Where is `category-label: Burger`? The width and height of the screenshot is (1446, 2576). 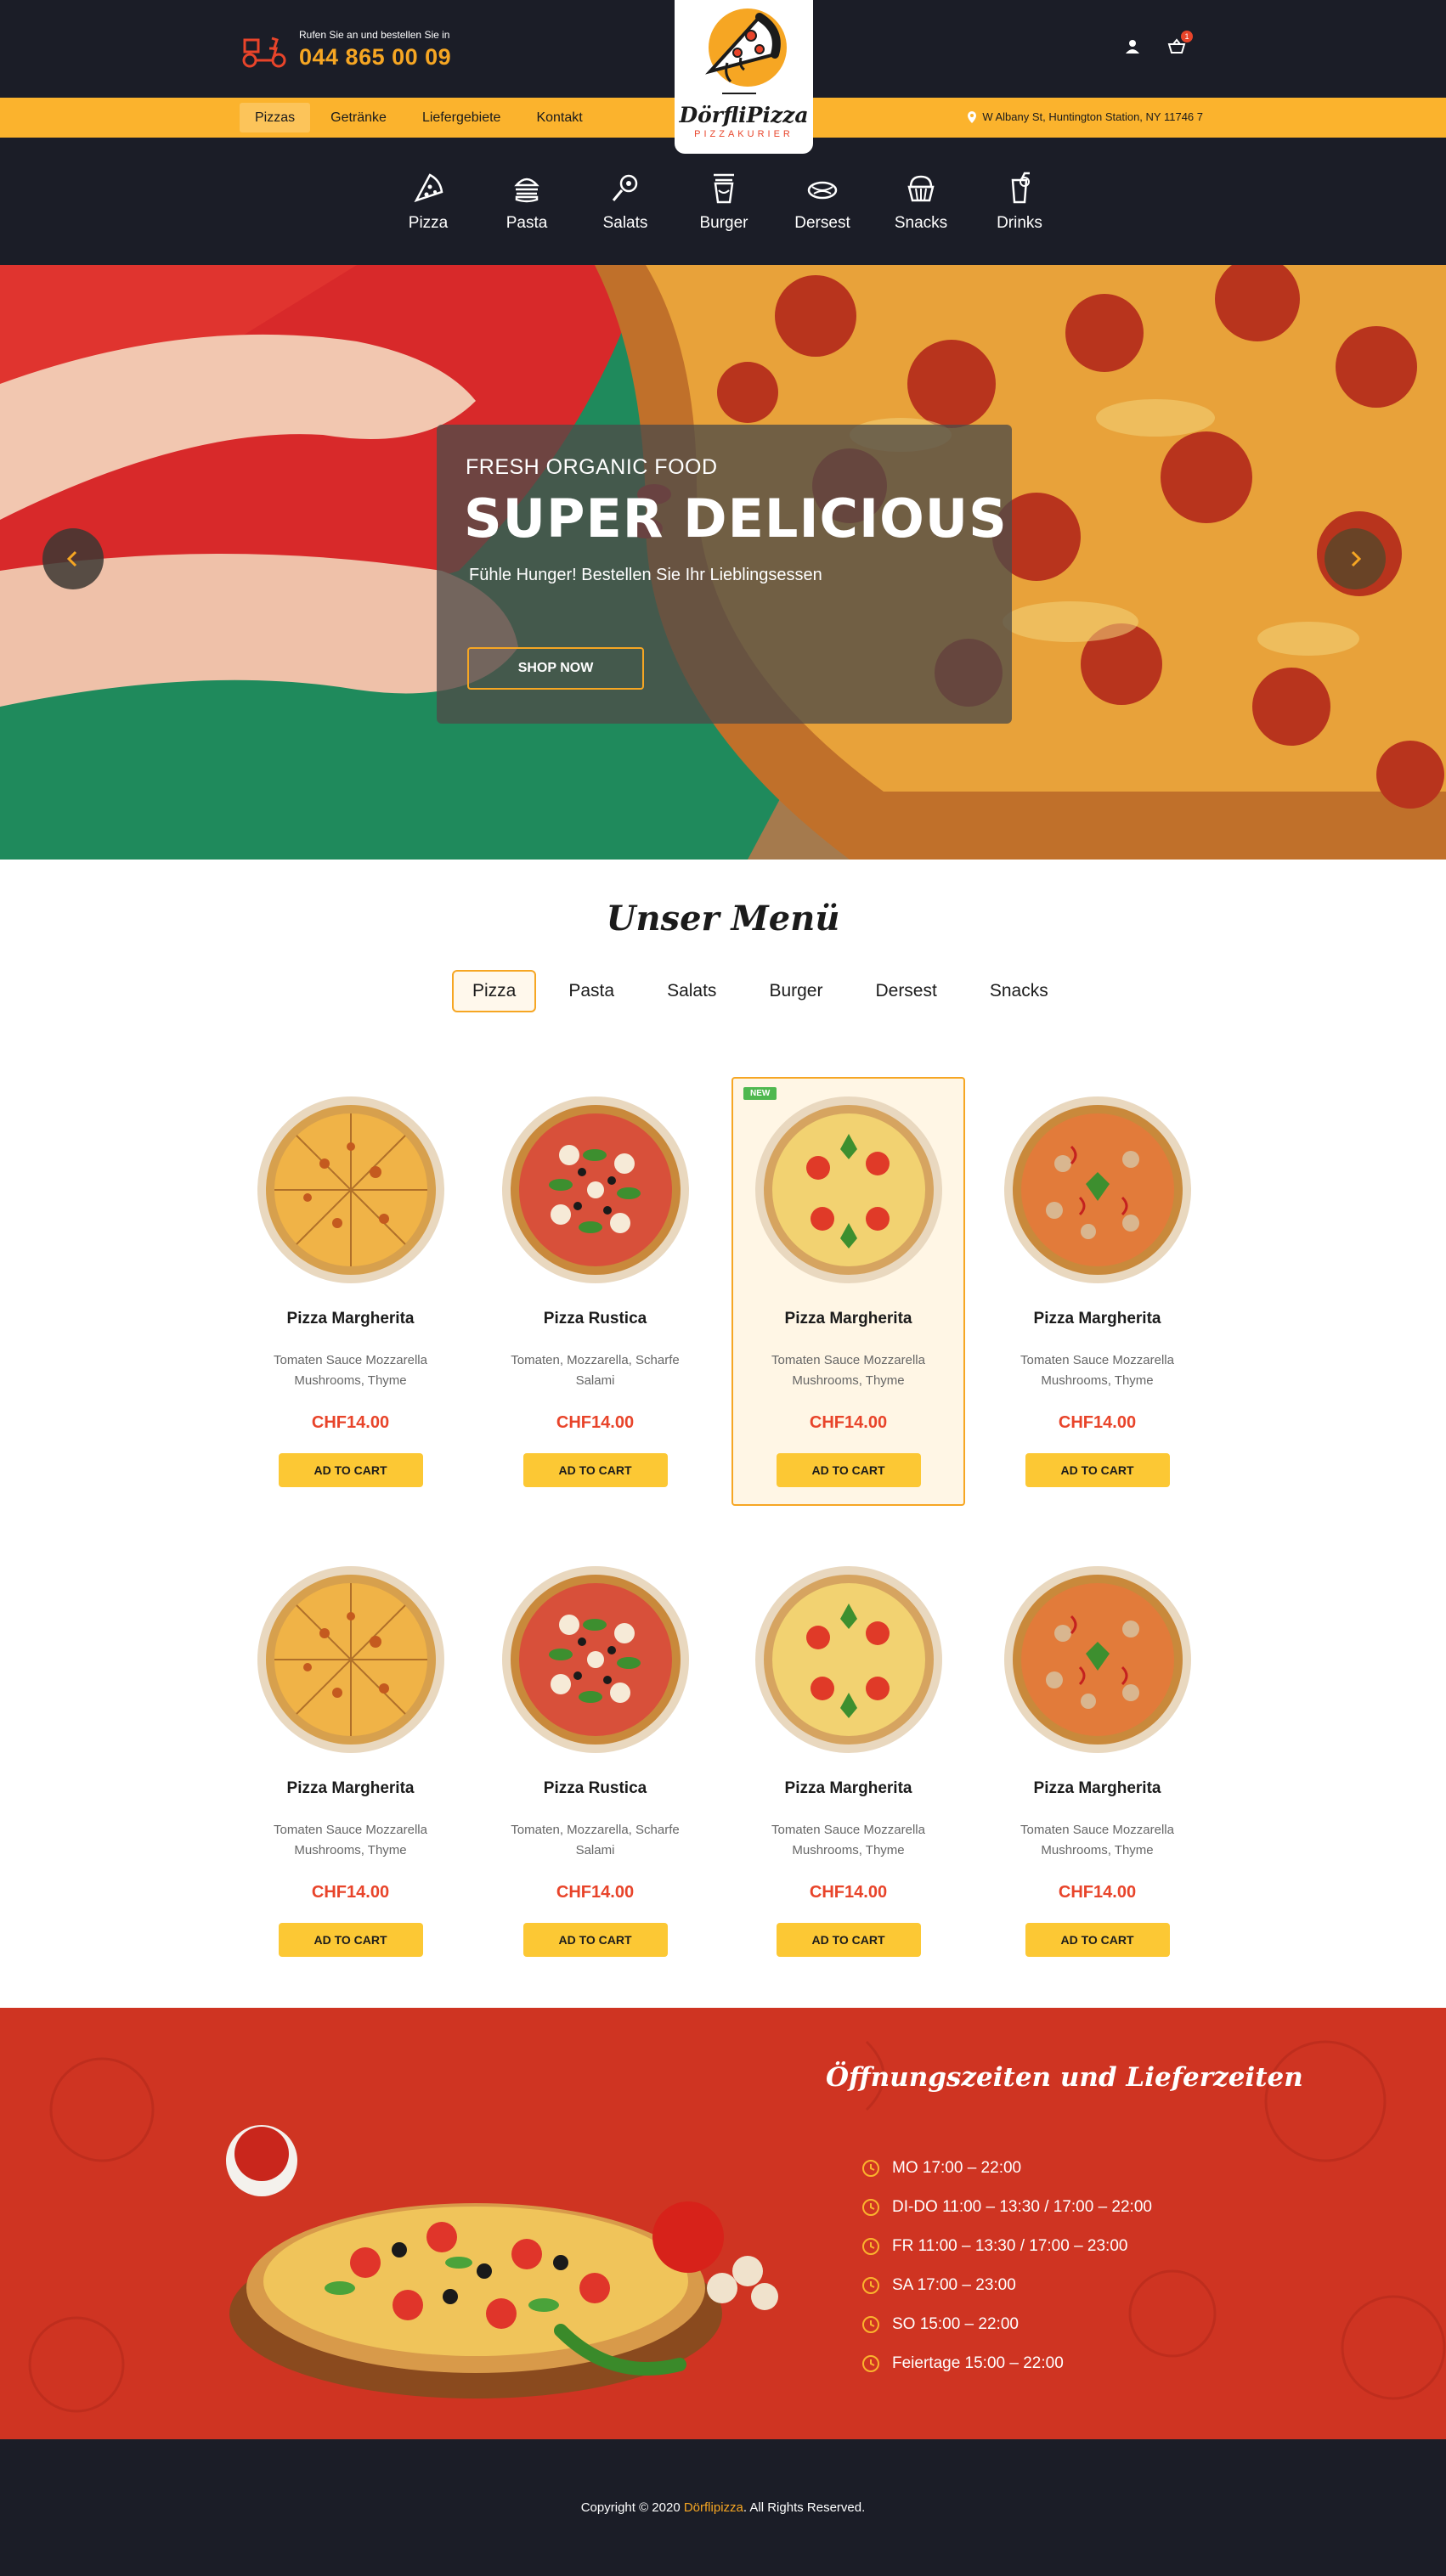
category-label: Burger is located at coordinates (723, 223).